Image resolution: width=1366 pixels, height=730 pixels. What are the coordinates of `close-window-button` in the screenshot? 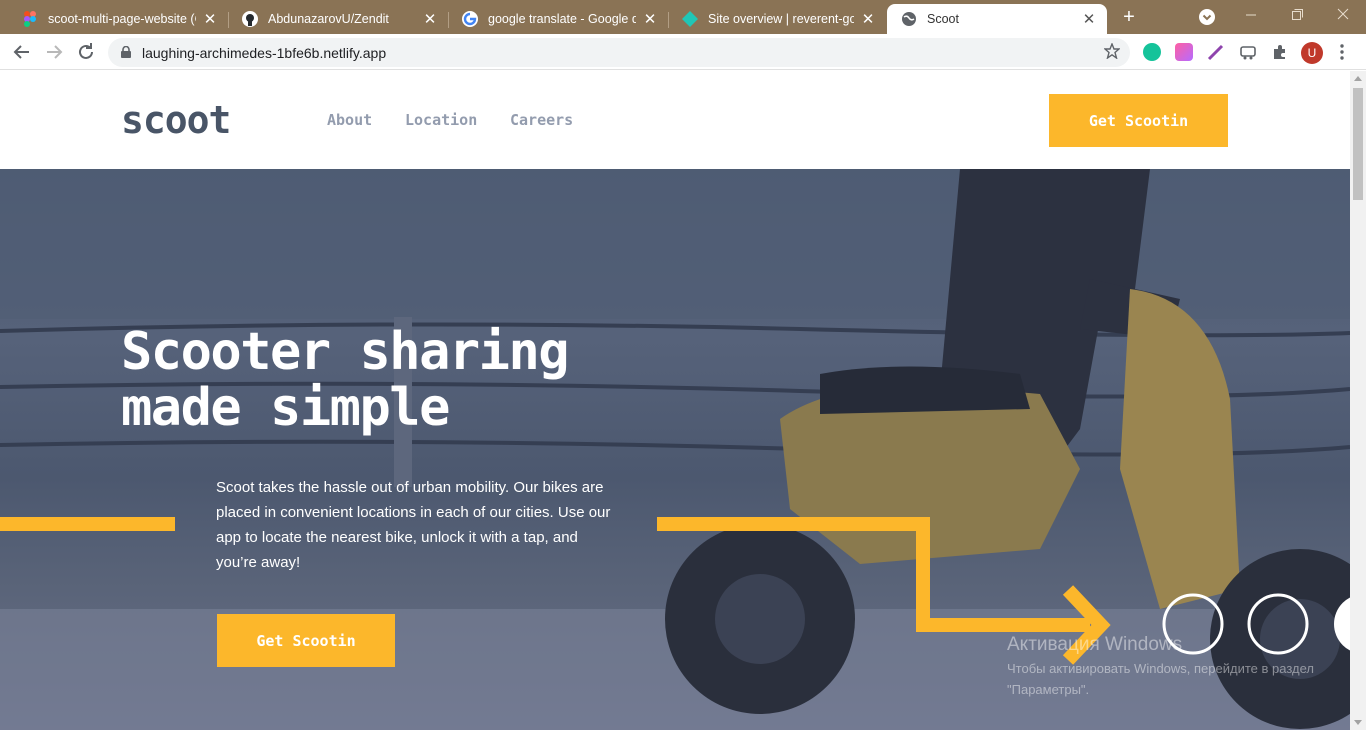 It's located at (1343, 15).